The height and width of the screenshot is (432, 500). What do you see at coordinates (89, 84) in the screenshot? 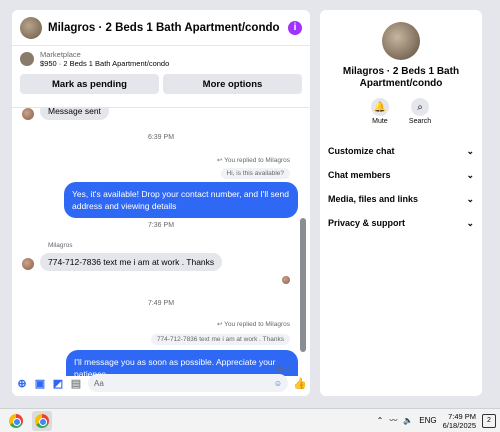
I see `mark-pending-button: Mark as pending` at bounding box center [89, 84].